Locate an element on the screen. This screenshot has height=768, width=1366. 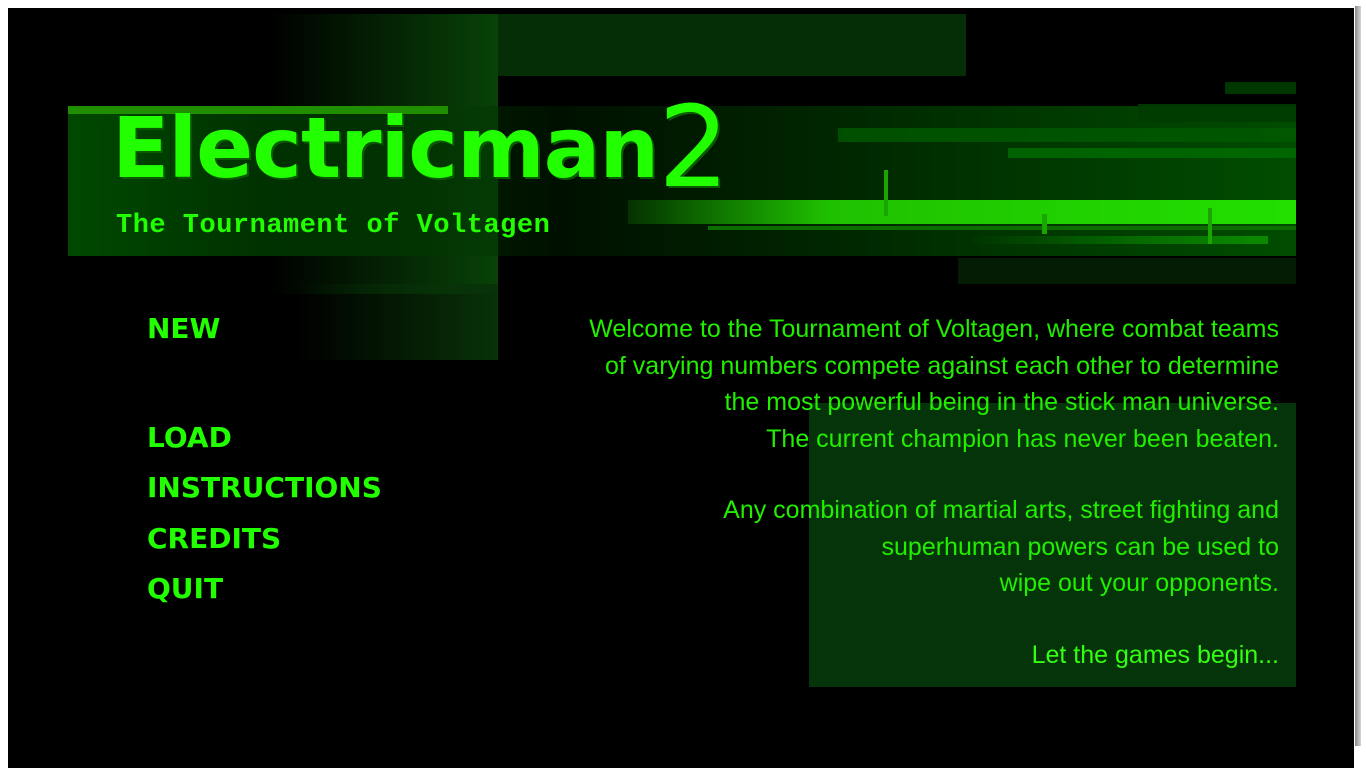
menu-credits-button: CREDITS is located at coordinates (214, 538).